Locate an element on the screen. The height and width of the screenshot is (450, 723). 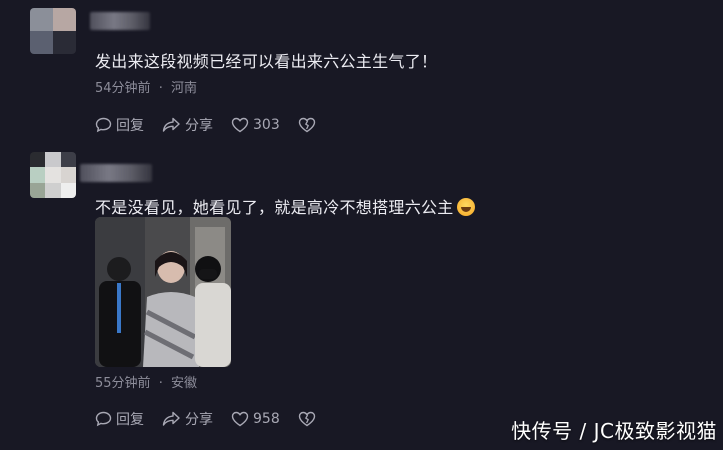
comment-time: 54分钟前 is located at coordinates (123, 88).